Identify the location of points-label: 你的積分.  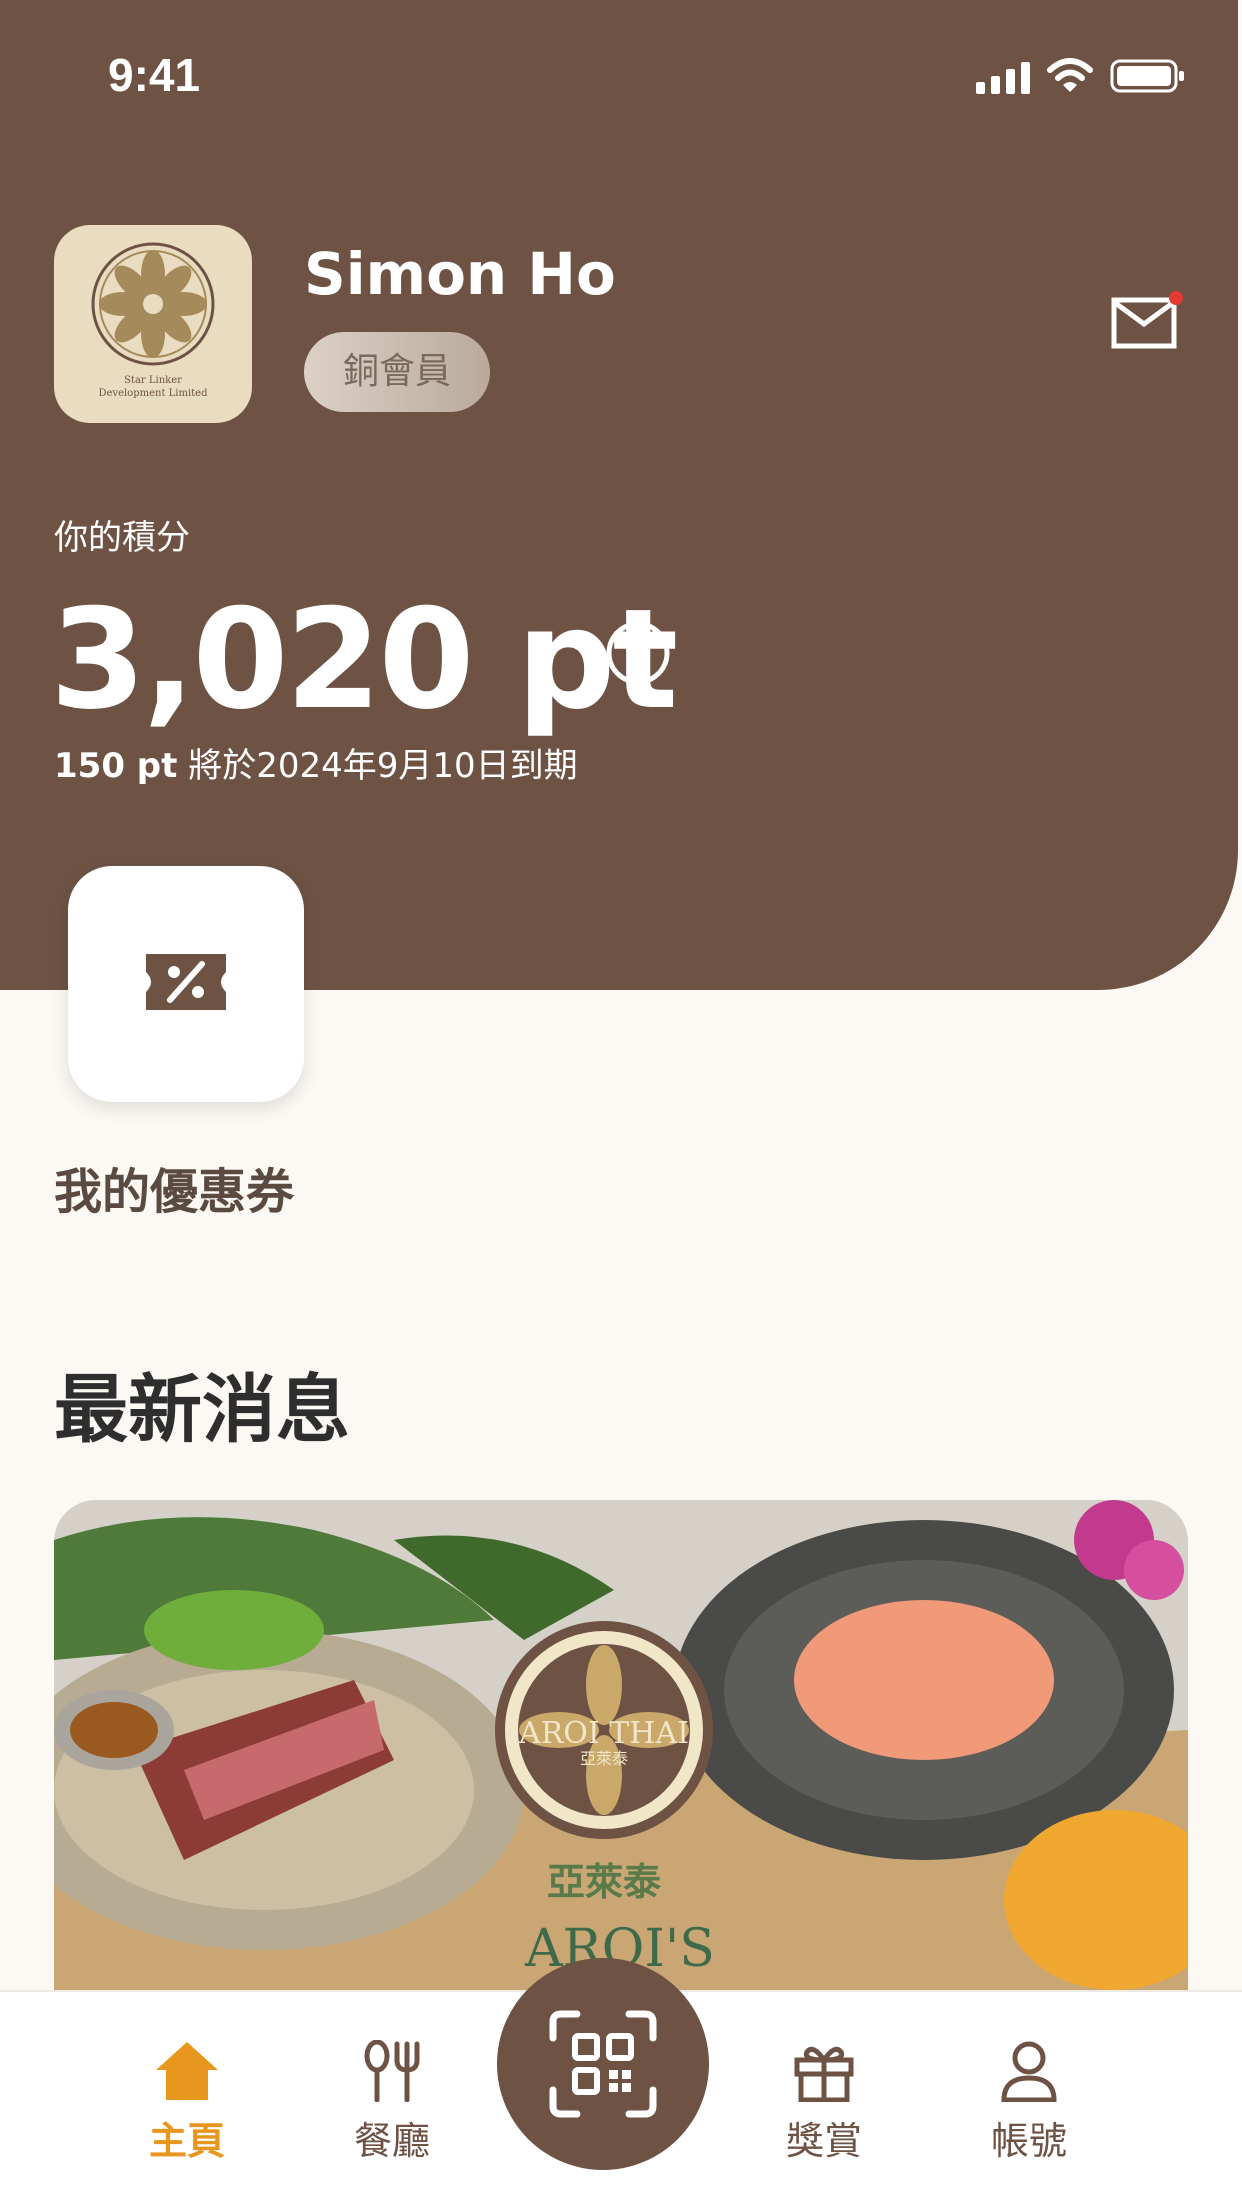
(122, 538).